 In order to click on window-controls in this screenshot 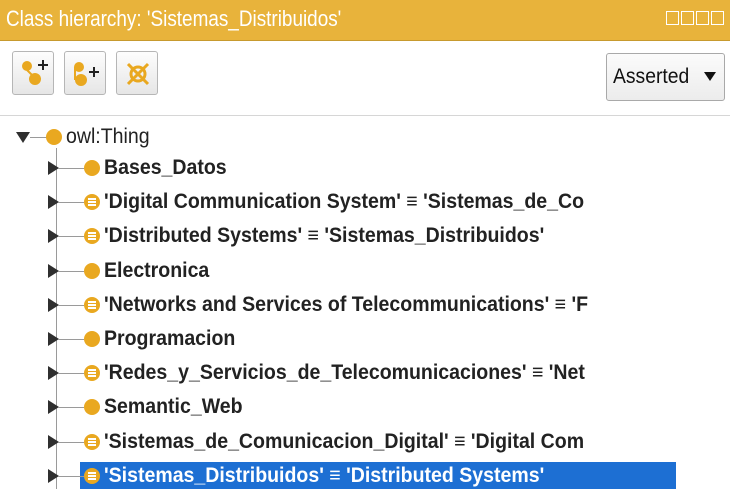, I will do `click(695, 18)`.